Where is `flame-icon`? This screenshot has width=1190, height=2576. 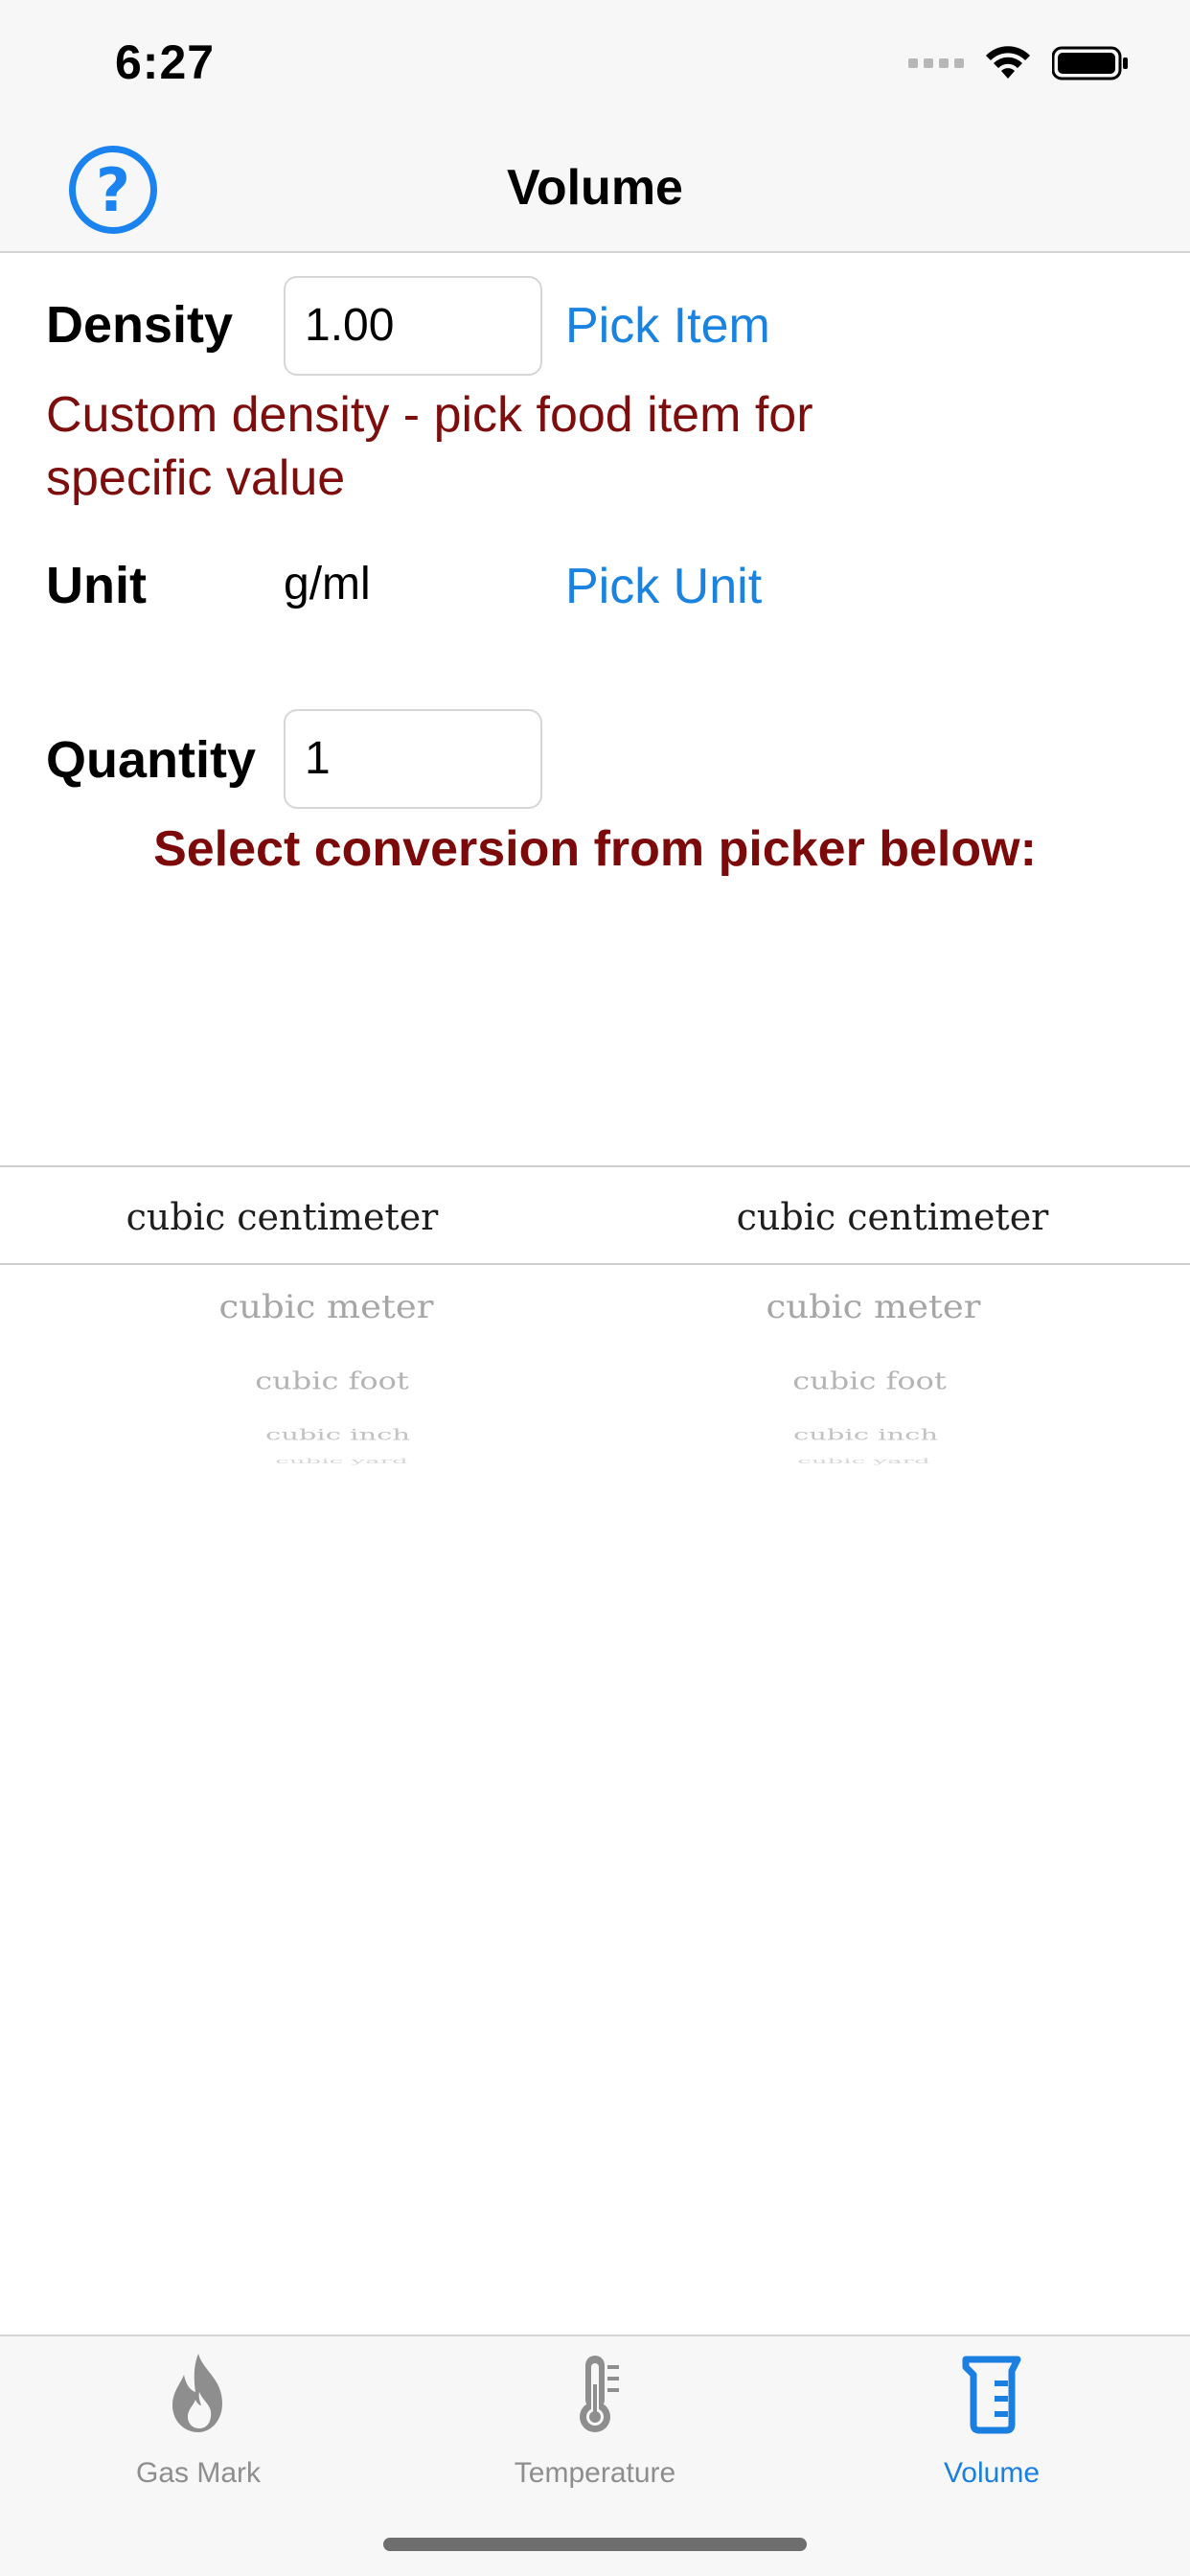 flame-icon is located at coordinates (197, 2393).